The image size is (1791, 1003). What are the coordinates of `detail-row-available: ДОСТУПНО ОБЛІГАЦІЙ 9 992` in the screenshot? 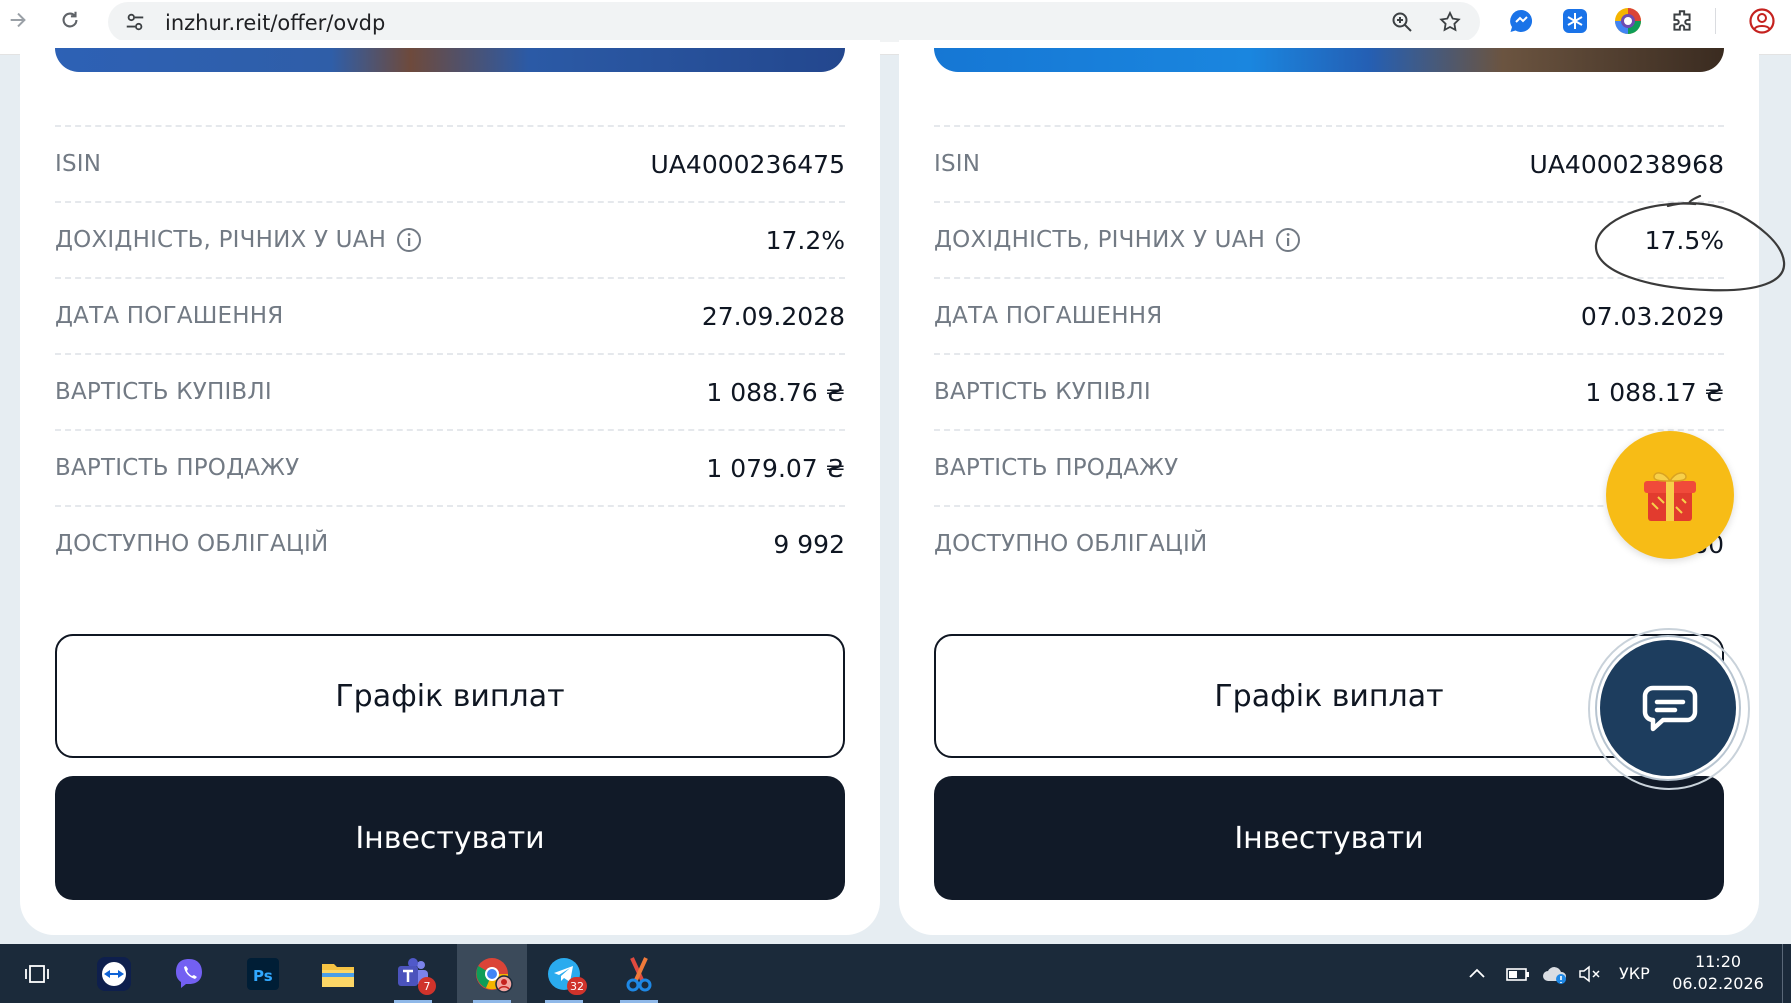 It's located at (450, 543).